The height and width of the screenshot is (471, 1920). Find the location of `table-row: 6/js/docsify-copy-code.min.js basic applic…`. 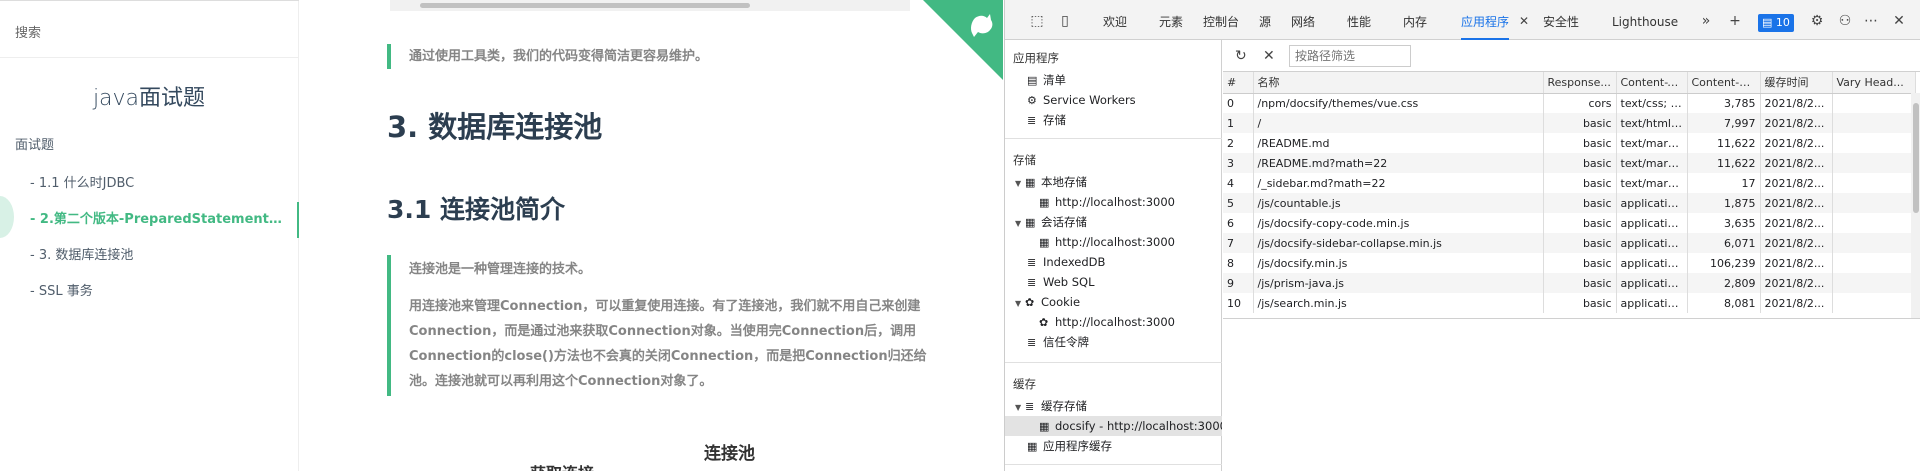

table-row: 6/js/docsify-copy-code.min.js basic applic… is located at coordinates (1569, 223).